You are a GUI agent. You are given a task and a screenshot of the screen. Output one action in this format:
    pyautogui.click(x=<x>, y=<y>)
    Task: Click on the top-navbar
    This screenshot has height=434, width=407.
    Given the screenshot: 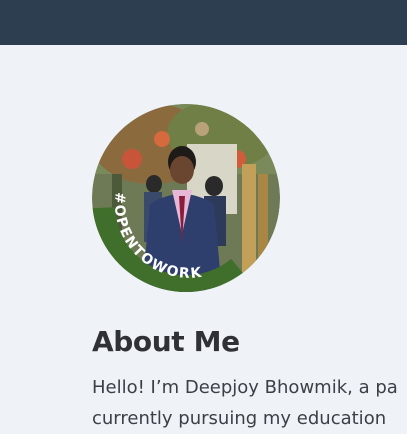 What is the action you would take?
    pyautogui.click(x=203, y=22)
    